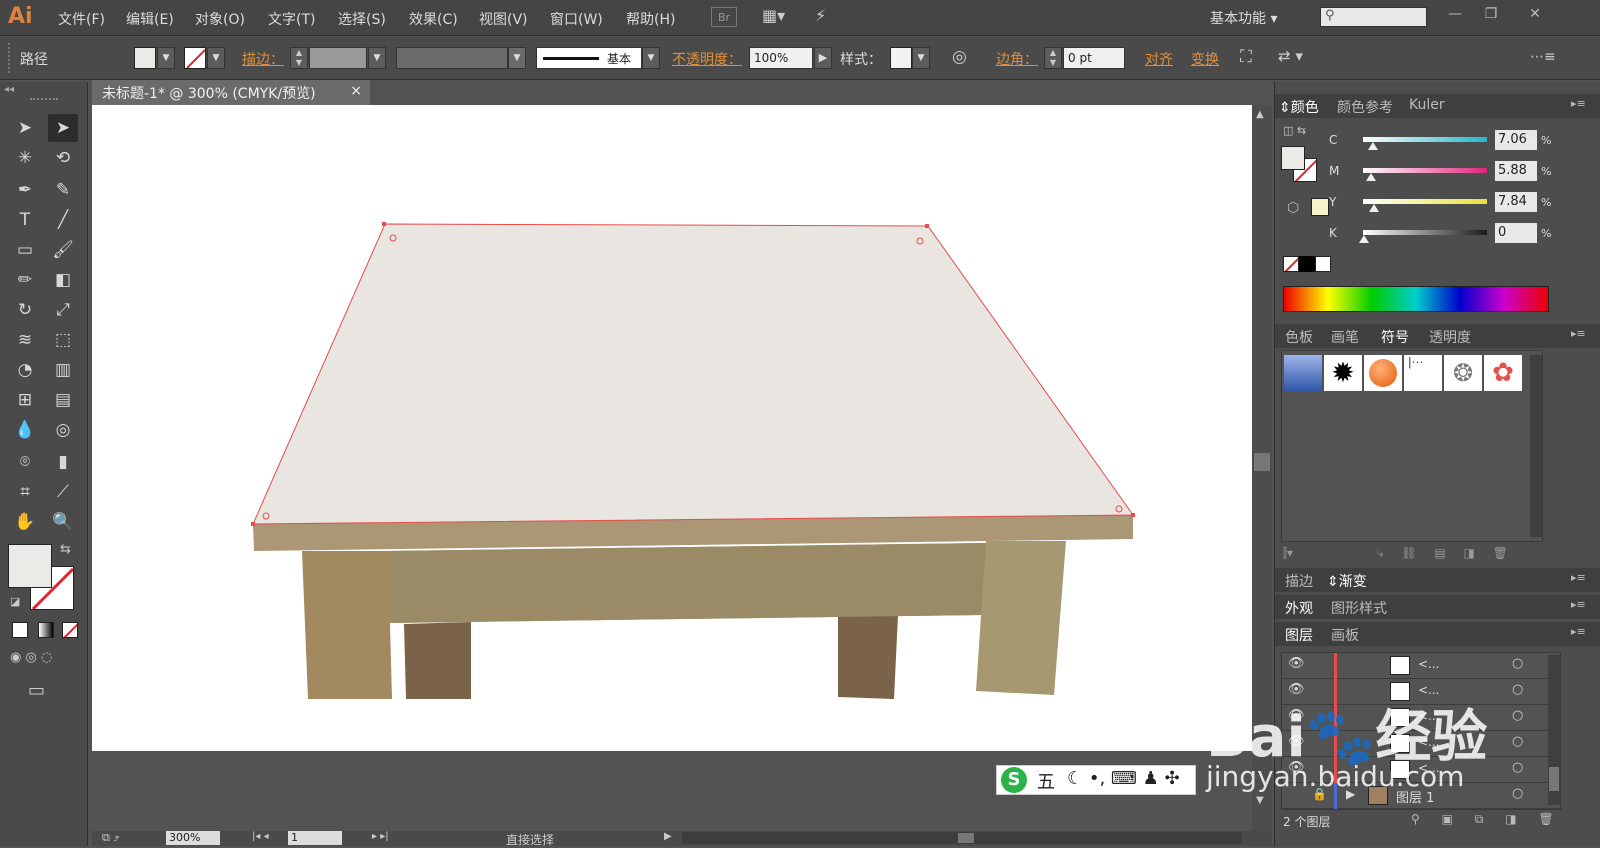  I want to click on scrollbar-thumb, so click(1262, 462).